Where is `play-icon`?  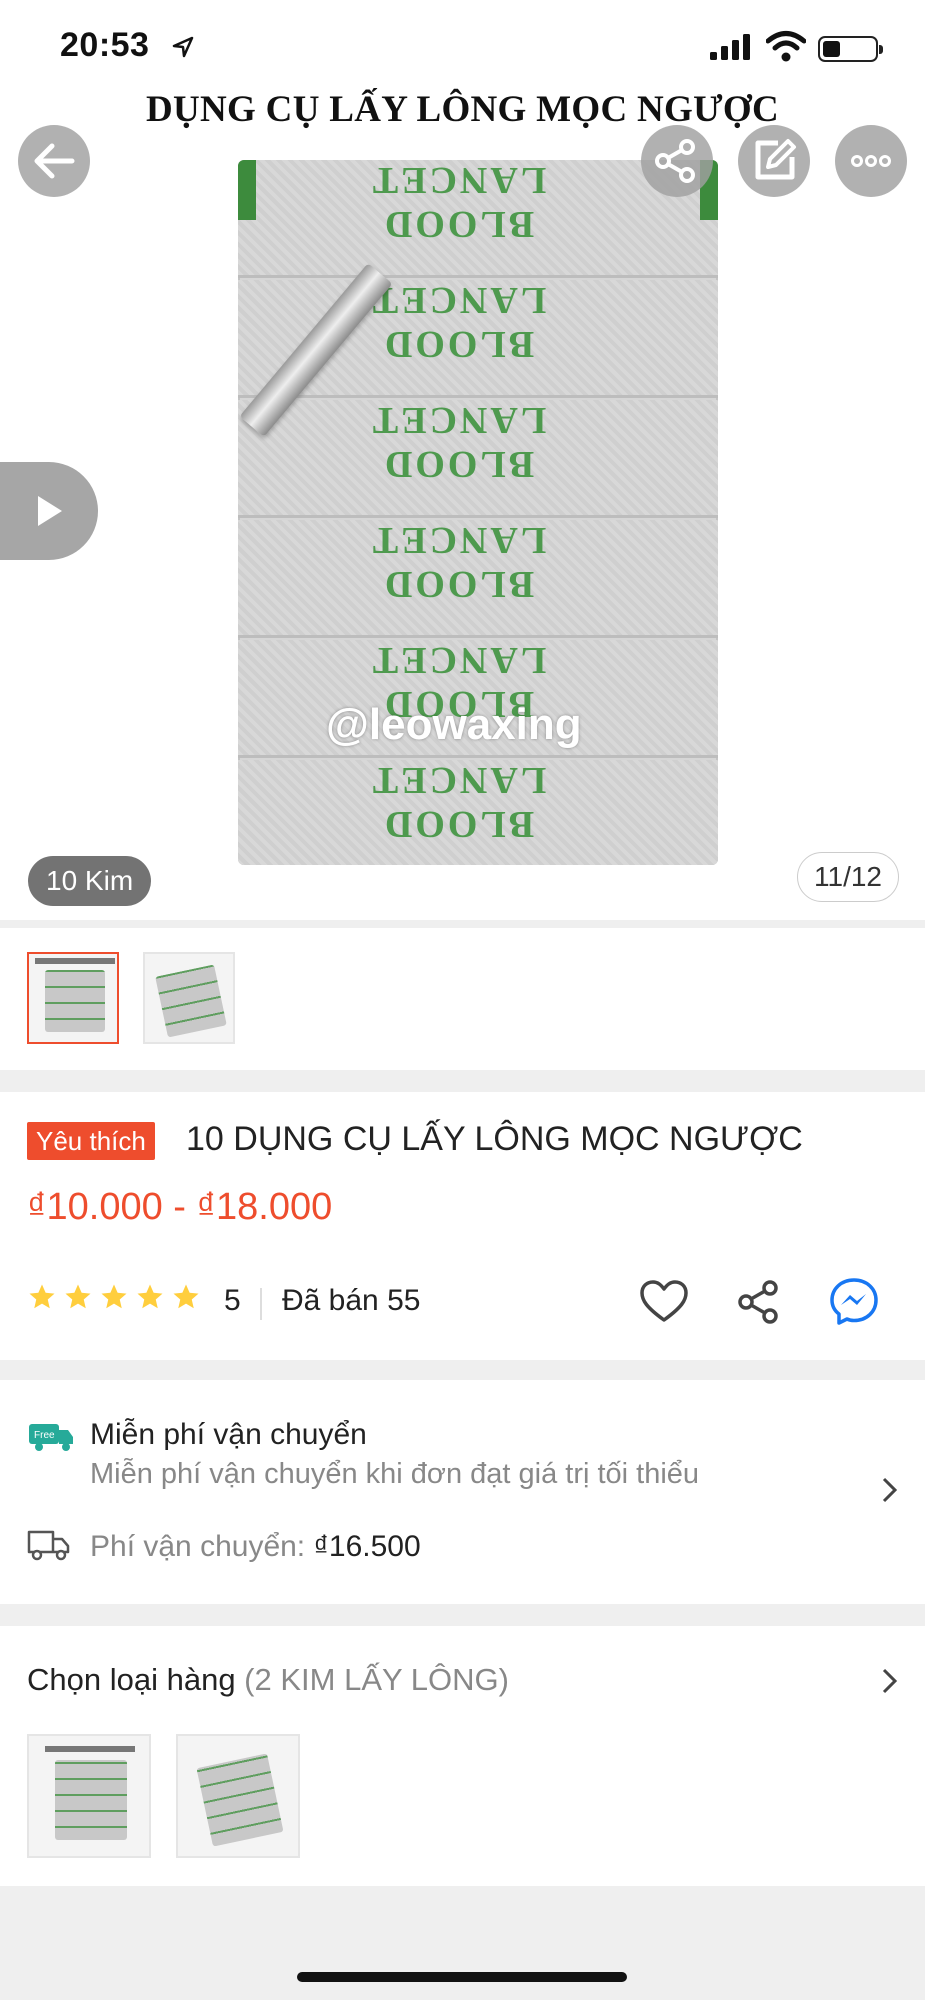
play-icon is located at coordinates (50, 511).